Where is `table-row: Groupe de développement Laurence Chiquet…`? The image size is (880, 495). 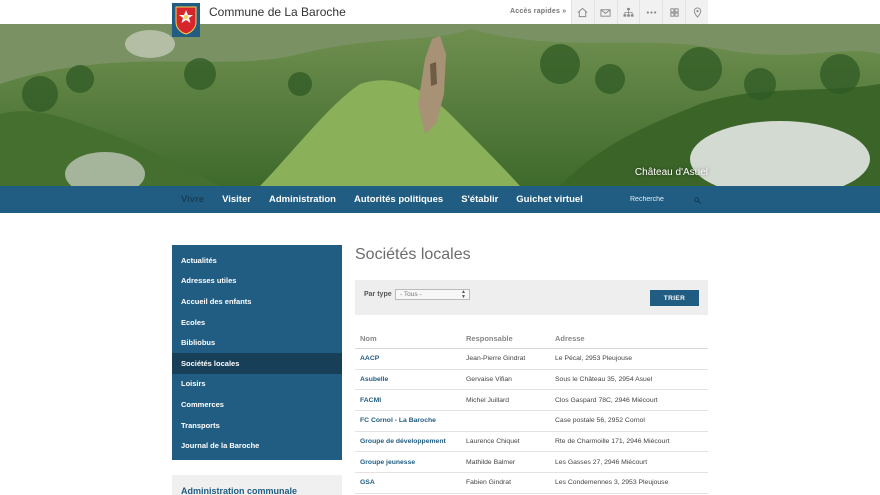 table-row: Groupe de développement Laurence Chiquet… is located at coordinates (531, 442).